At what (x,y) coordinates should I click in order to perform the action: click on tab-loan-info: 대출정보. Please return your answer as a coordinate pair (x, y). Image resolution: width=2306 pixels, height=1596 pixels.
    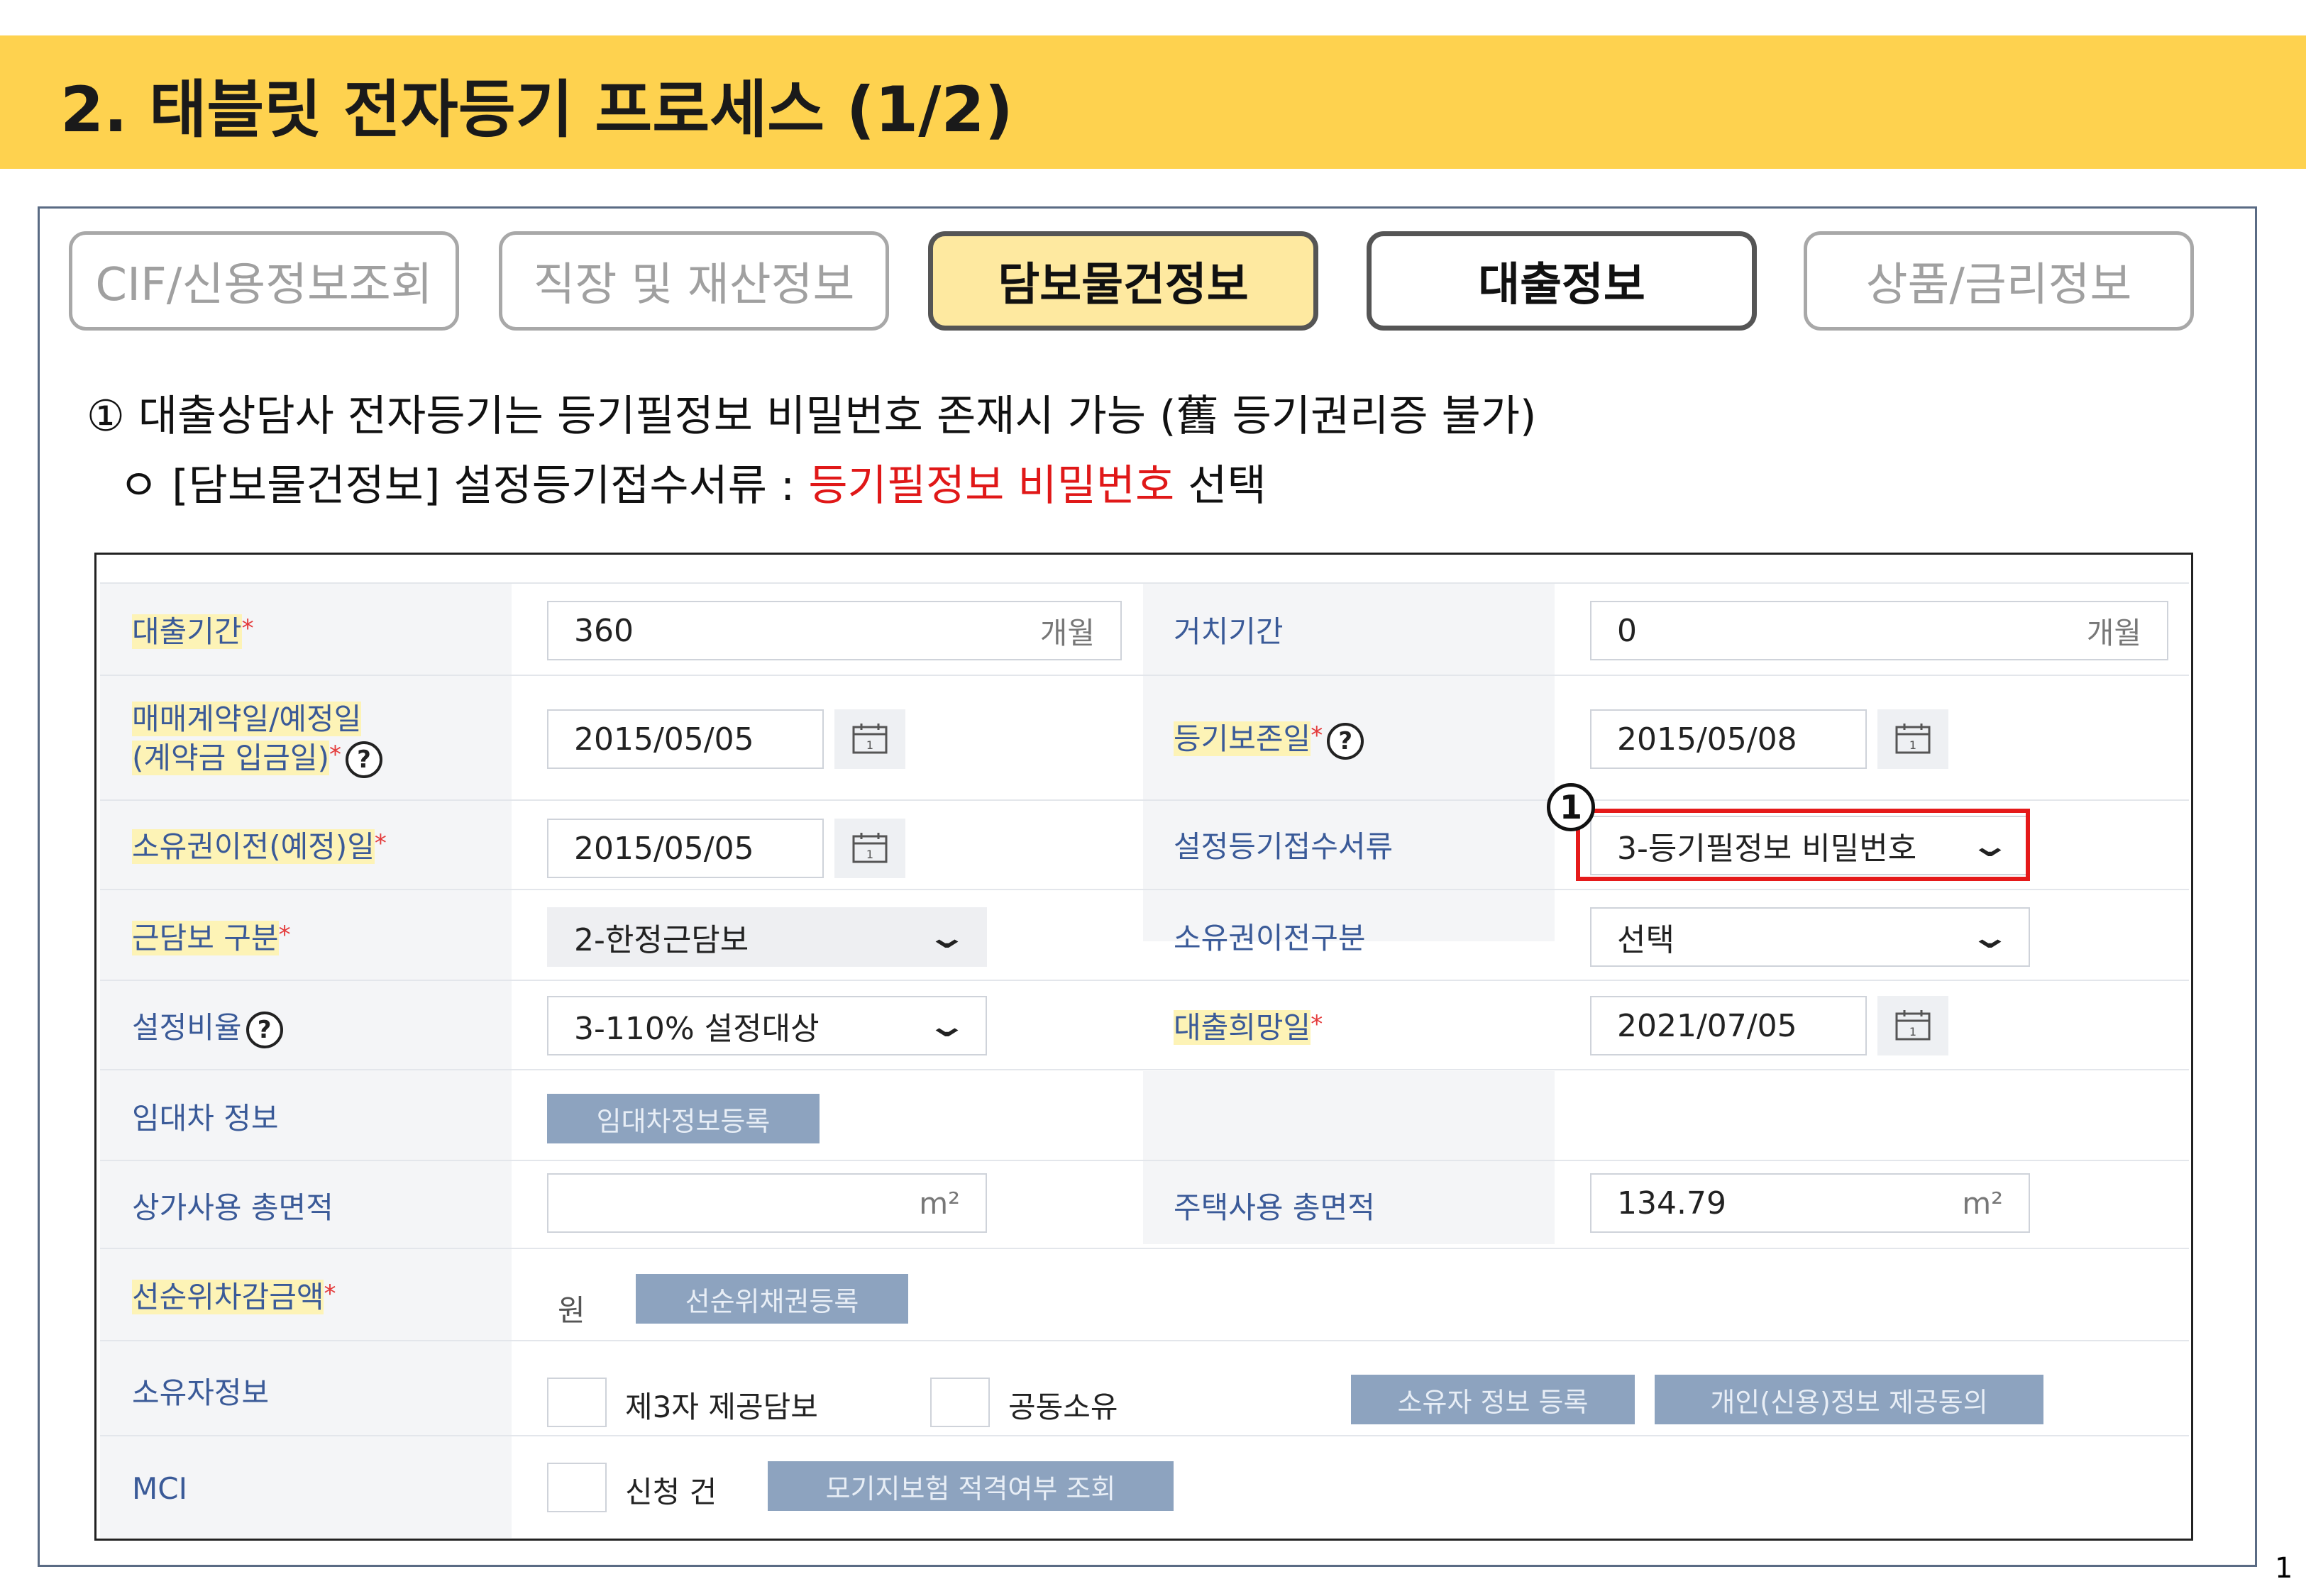
    Looking at the image, I should click on (1562, 281).